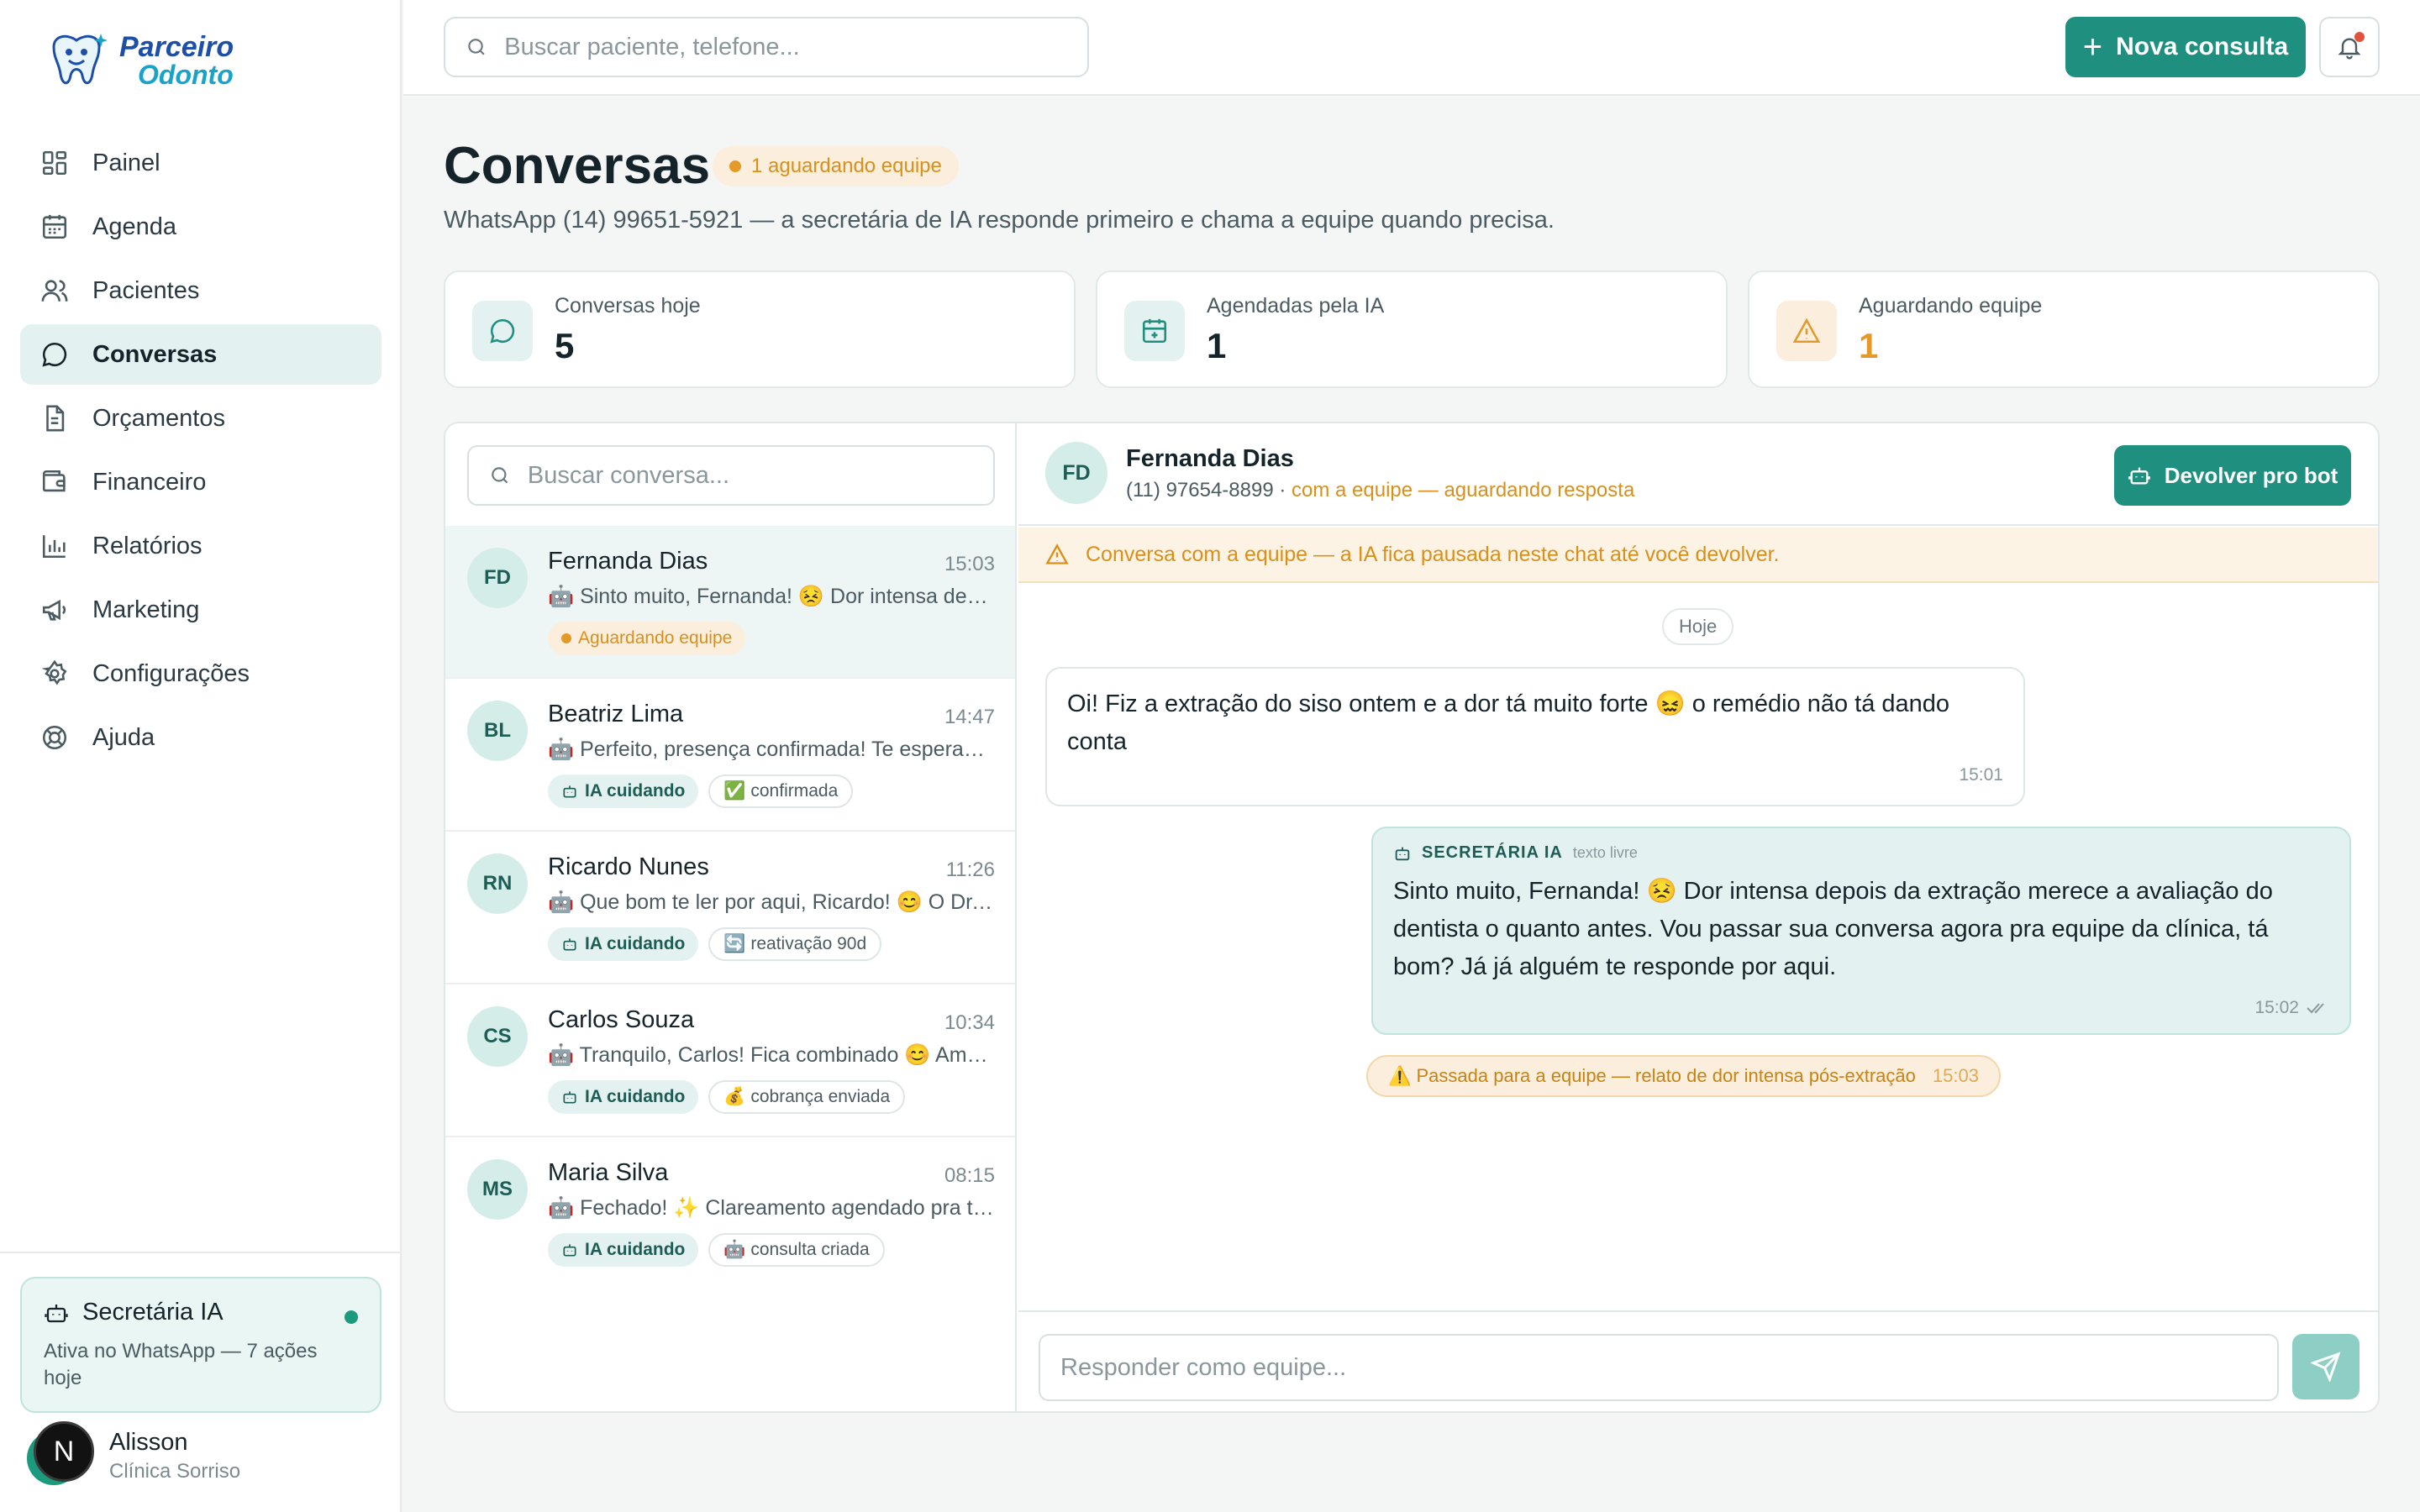 The image size is (2420, 1512). I want to click on gear-icon, so click(54, 672).